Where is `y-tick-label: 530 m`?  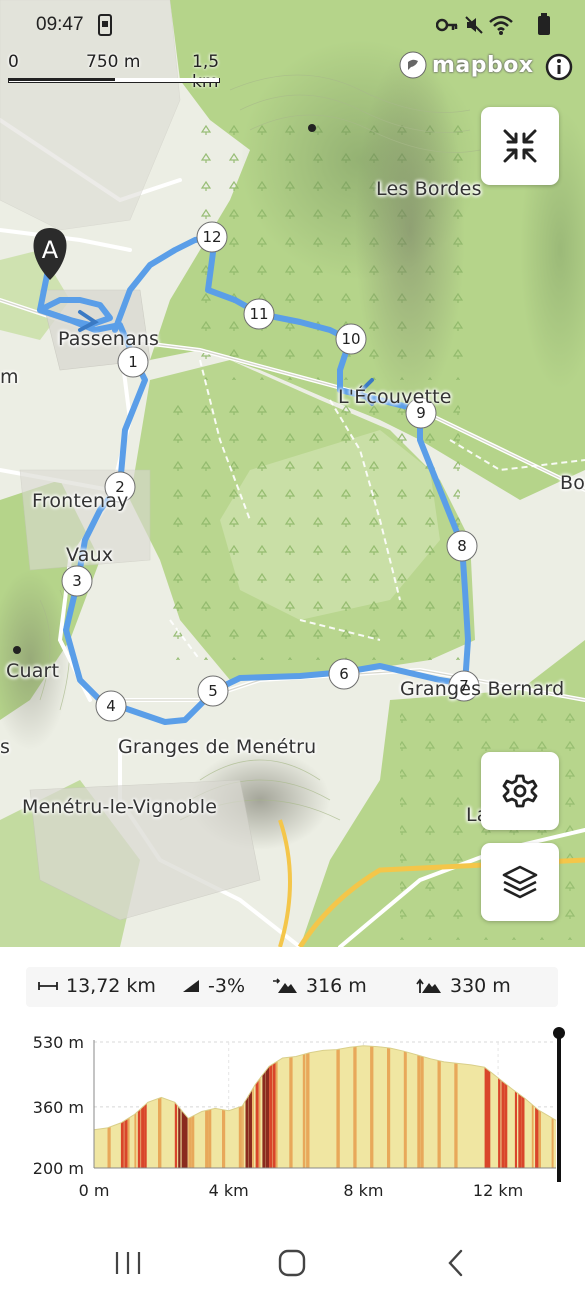
y-tick-label: 530 m is located at coordinates (58, 1042).